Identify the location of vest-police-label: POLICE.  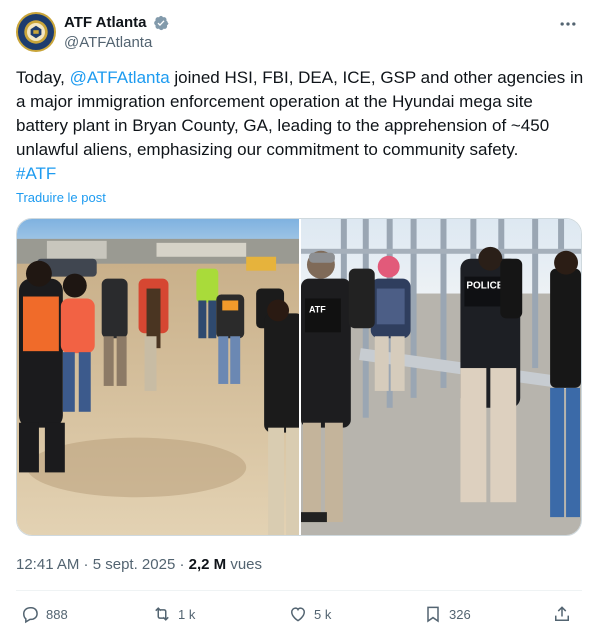
(484, 286).